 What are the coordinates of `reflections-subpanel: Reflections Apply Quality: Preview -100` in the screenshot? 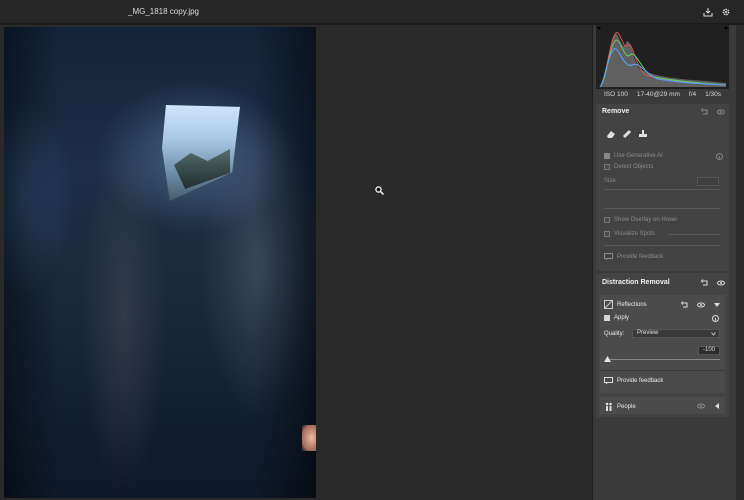 It's located at (662, 344).